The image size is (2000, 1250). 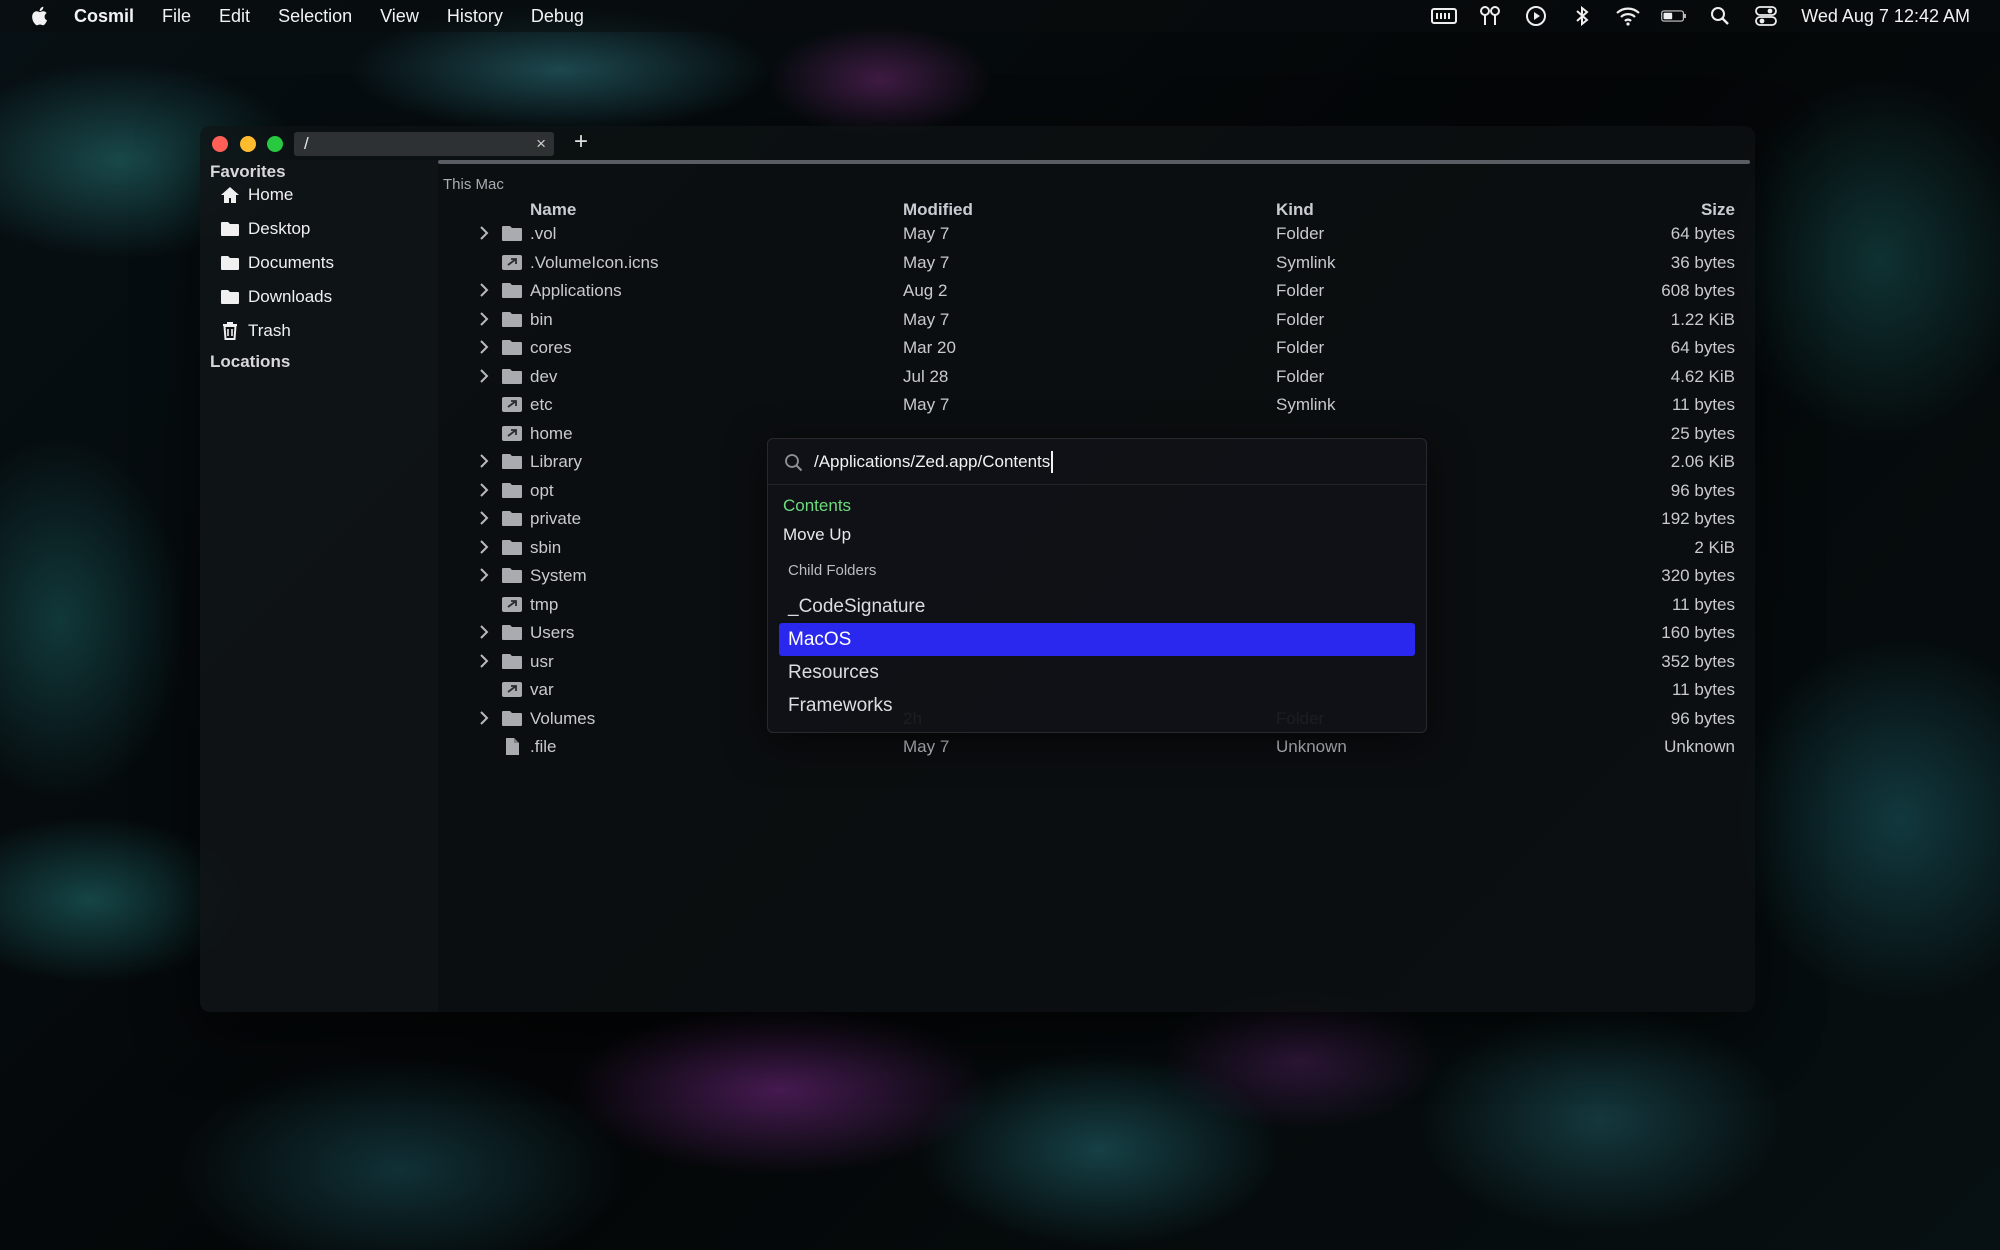 I want to click on menu-bar-clock: Wed Aug 7 12:42 AM, so click(x=1885, y=16).